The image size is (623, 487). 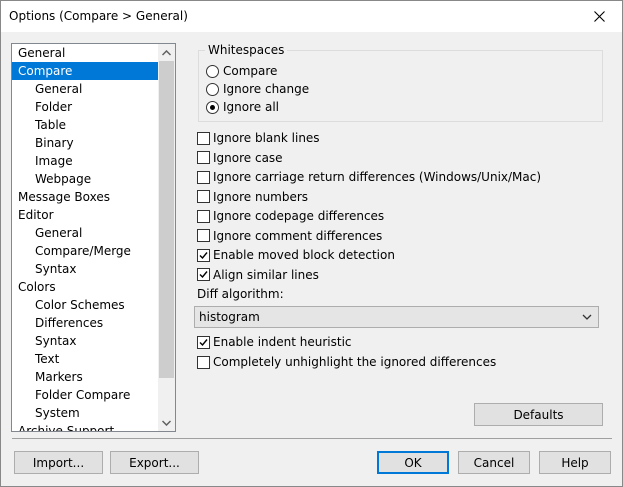 I want to click on defaults-button: Defaults, so click(x=538, y=414).